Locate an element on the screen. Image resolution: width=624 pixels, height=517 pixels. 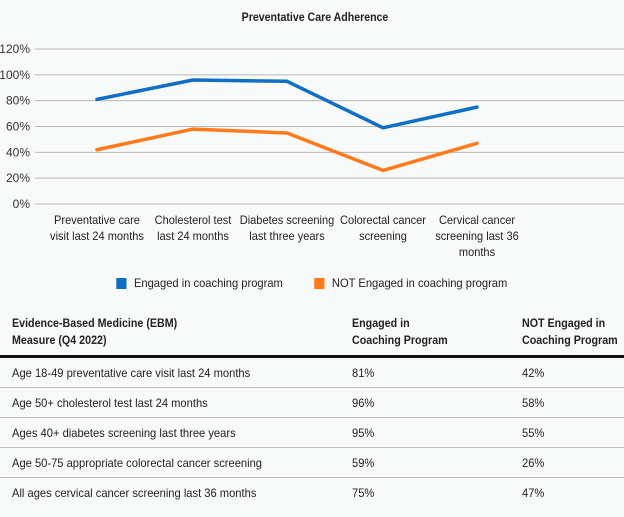
y-tick-label: 80% is located at coordinates (18, 101).